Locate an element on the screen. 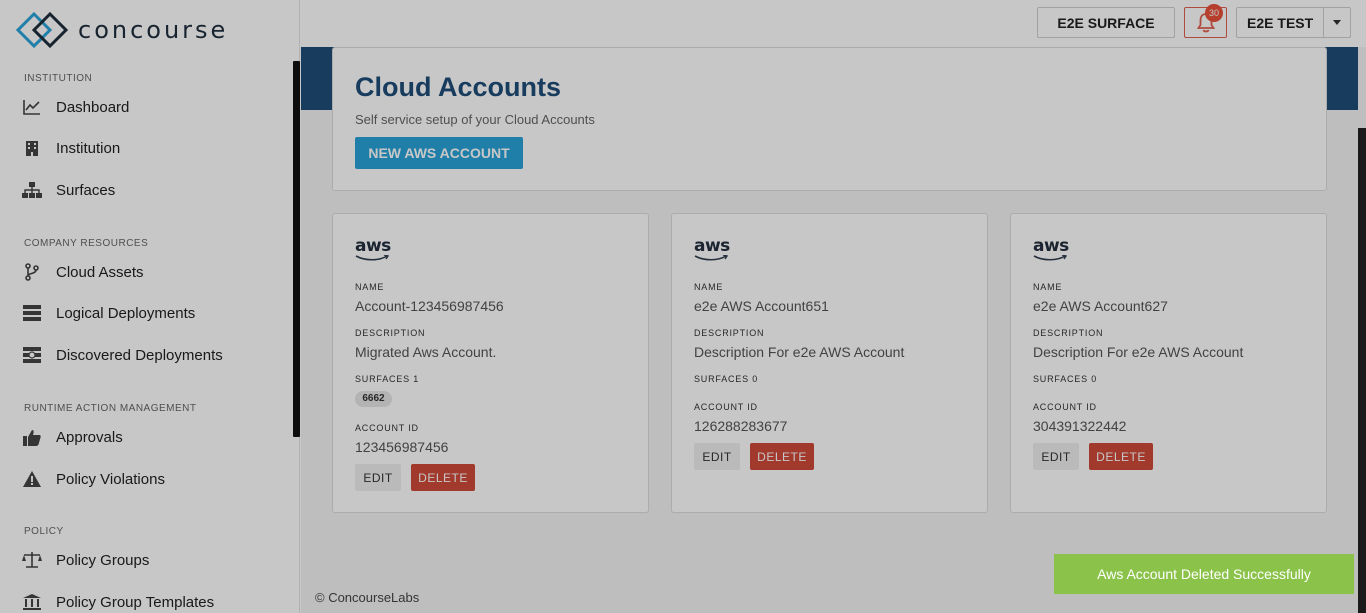 Image resolution: width=1366 pixels, height=613 pixels. sidebar-scrollbar is located at coordinates (296, 249).